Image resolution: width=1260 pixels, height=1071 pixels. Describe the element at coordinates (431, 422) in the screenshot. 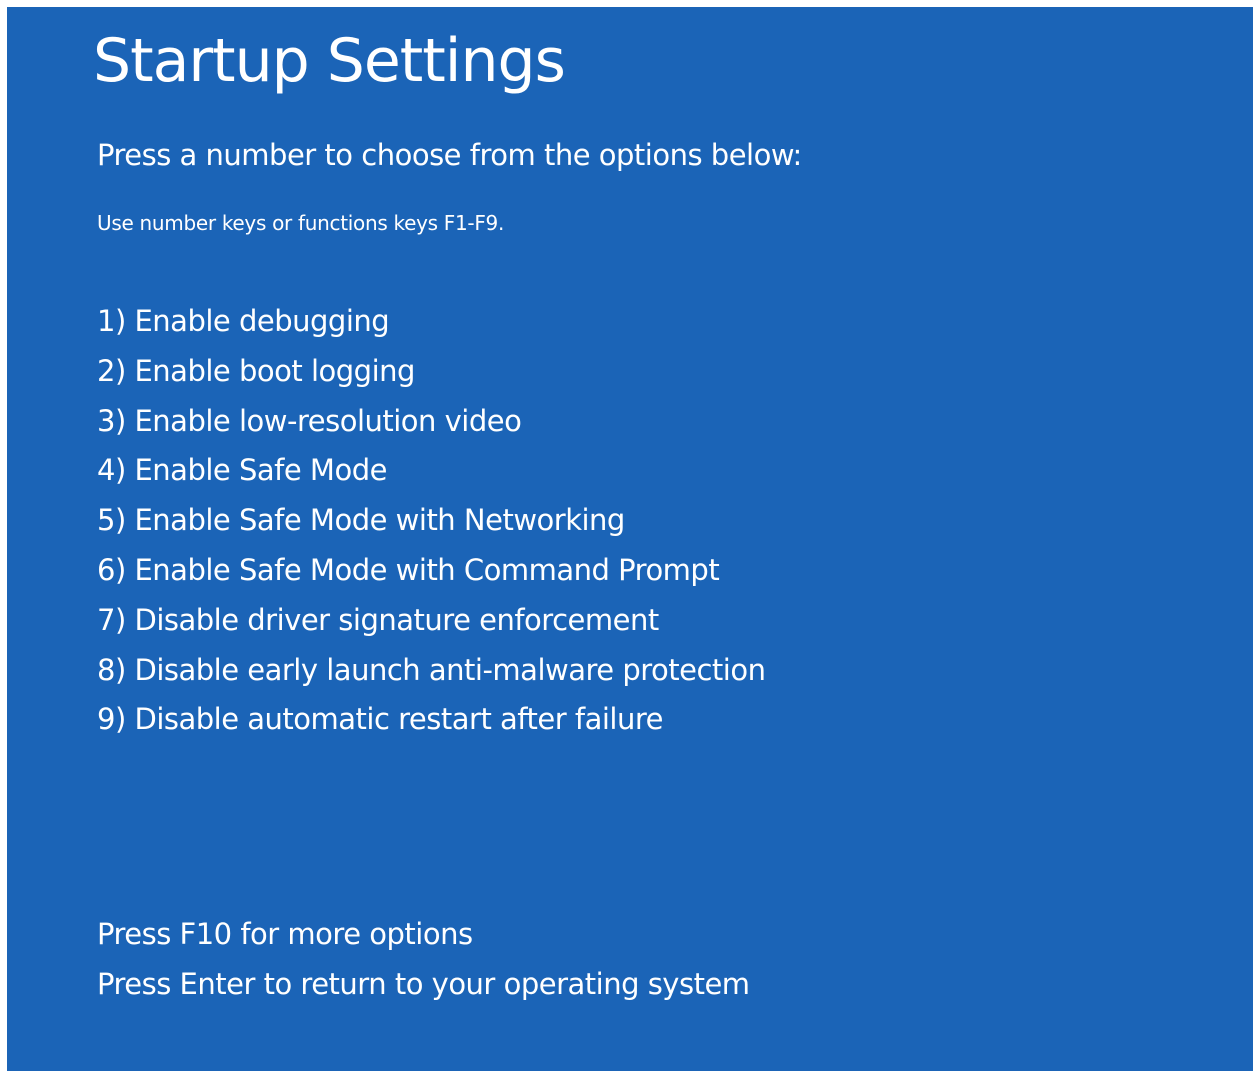

I see `option-enable-low-resolution-video: 3) Enable low-resolution video` at that location.